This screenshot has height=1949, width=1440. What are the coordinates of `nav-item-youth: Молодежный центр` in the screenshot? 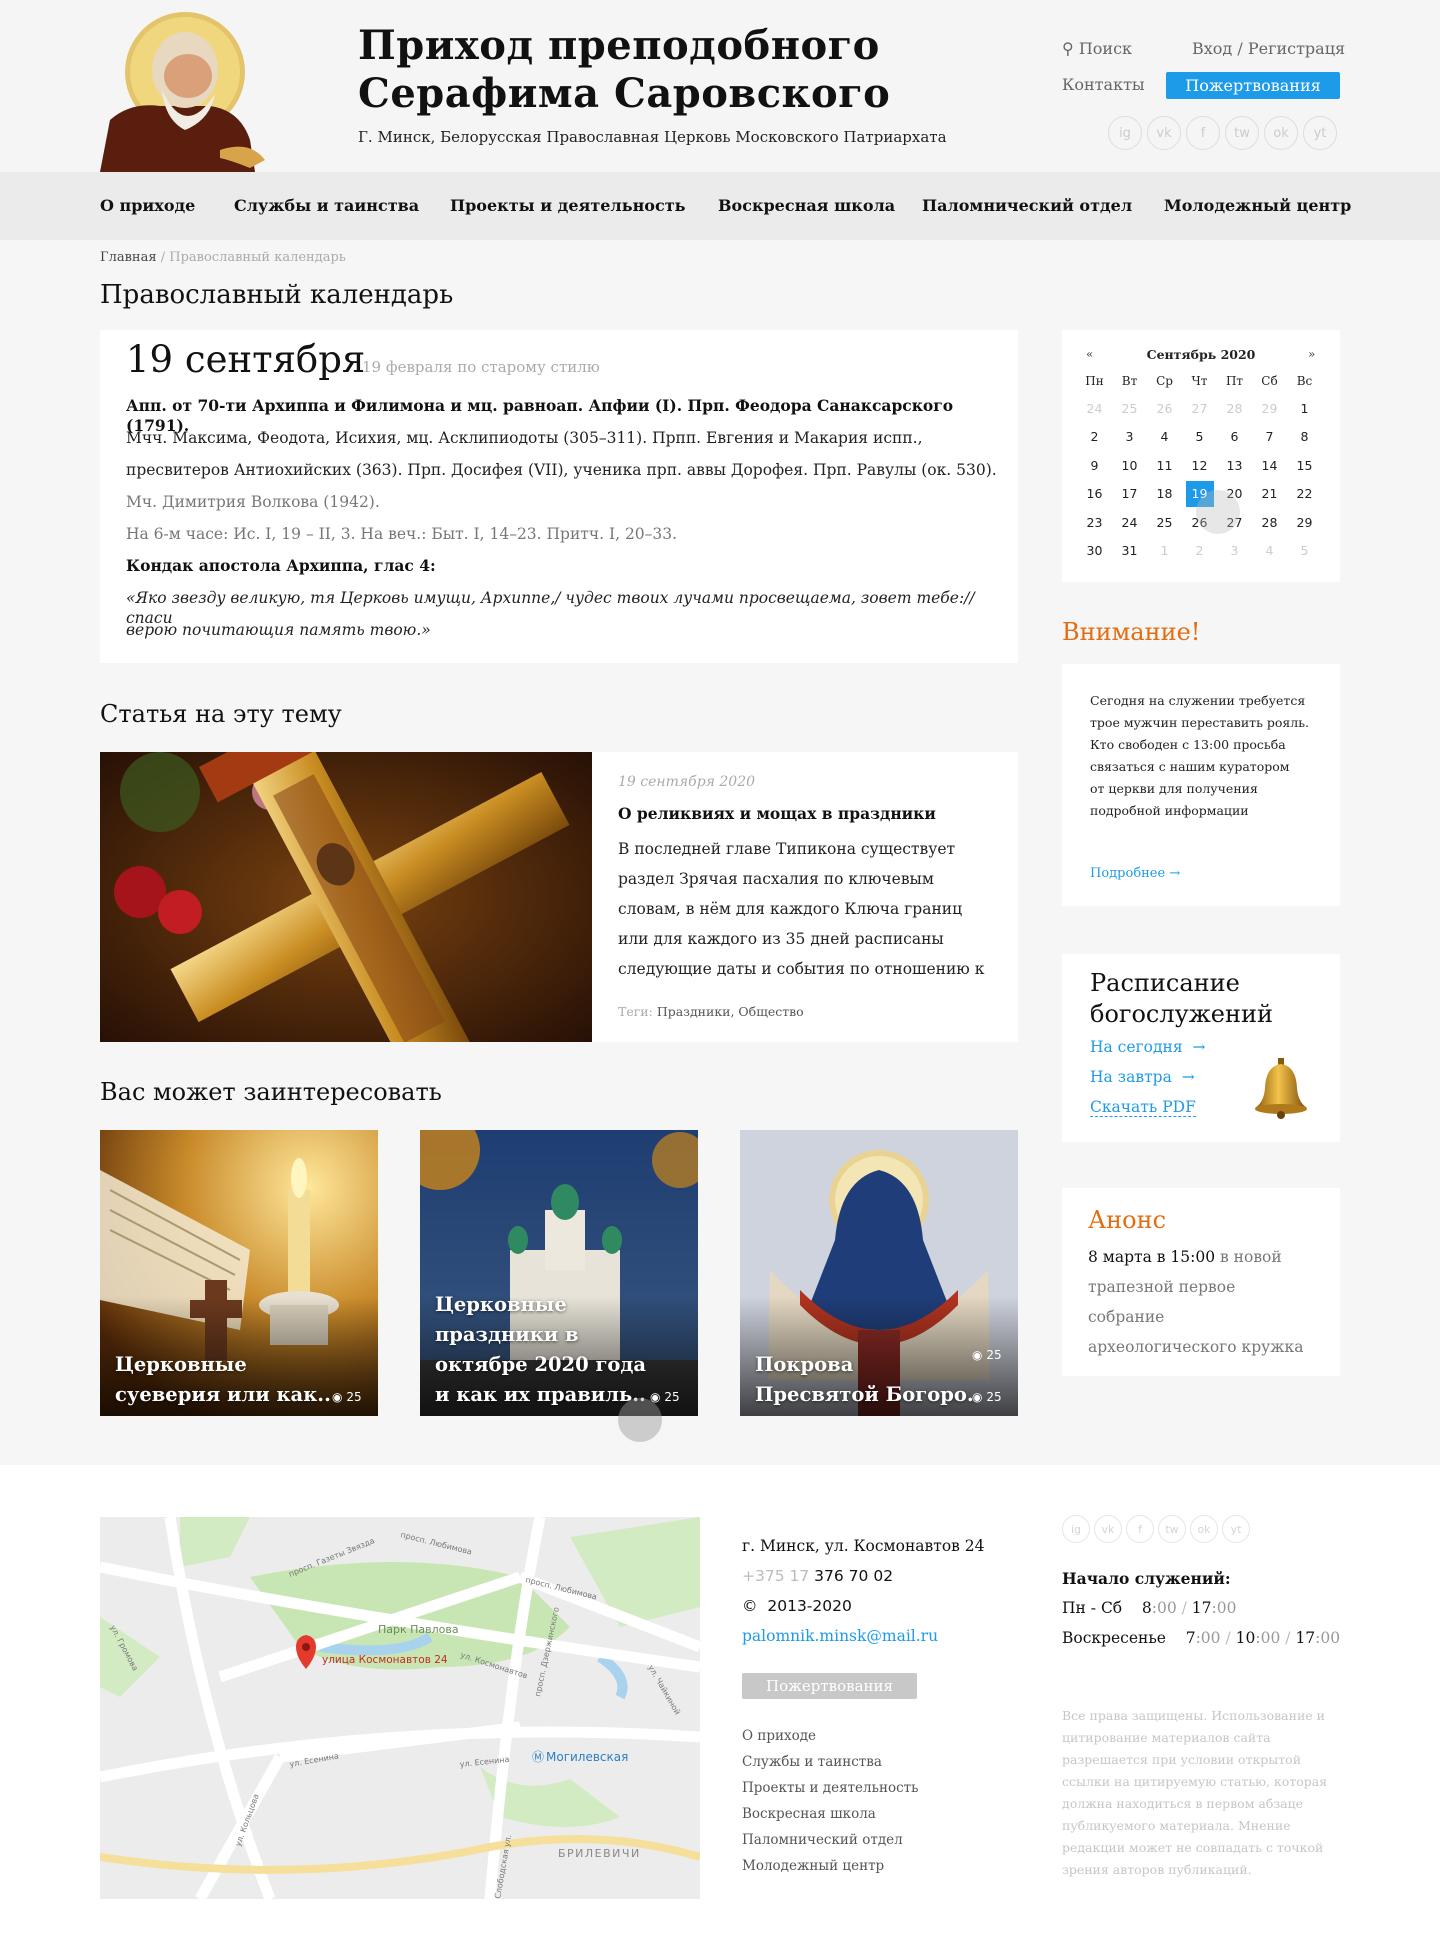 It's located at (1257, 205).